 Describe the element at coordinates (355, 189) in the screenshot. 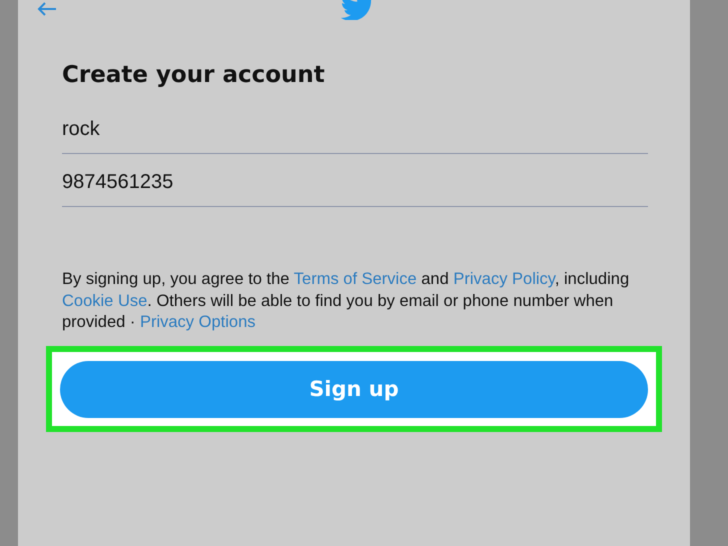

I see `input-field: 9874561235` at that location.